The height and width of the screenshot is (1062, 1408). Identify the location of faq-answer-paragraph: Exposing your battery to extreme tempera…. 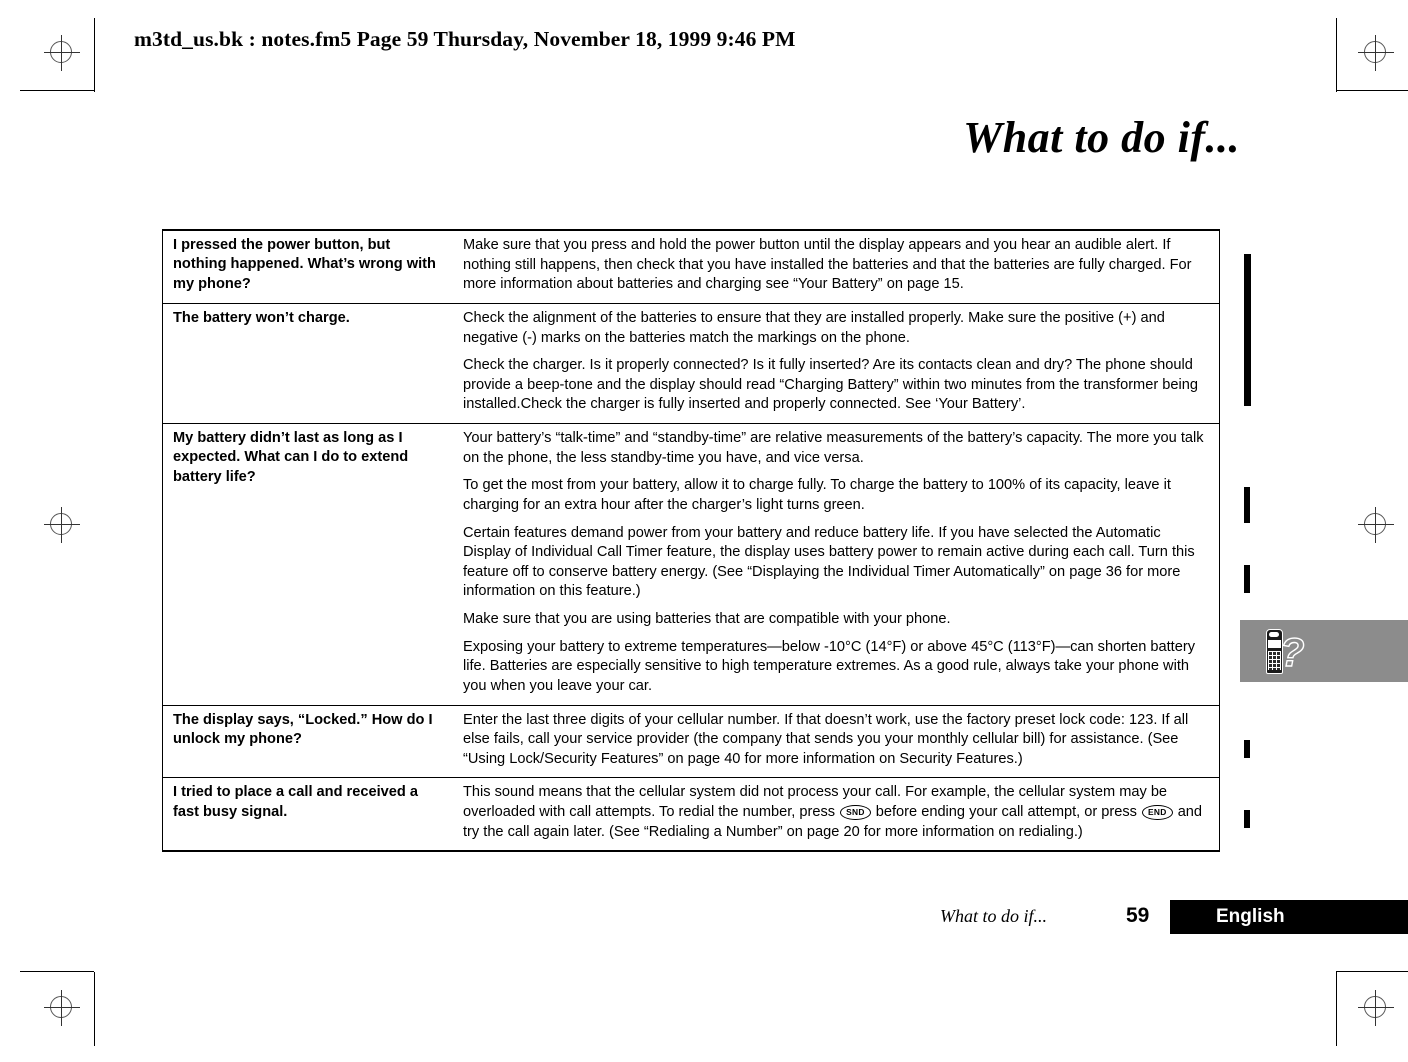
(829, 666).